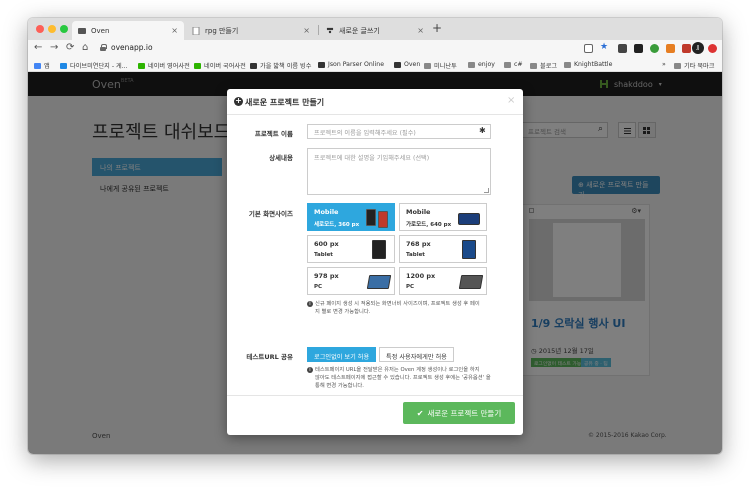  I want to click on tab-strip: Oven × rpg 만들기 × 새로운 글쓰기 × +, so click(375, 29).